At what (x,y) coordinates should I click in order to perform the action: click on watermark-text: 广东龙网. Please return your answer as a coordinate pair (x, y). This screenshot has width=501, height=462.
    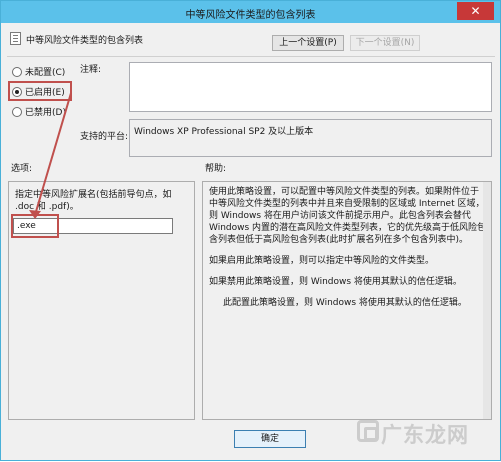
    Looking at the image, I should click on (425, 434).